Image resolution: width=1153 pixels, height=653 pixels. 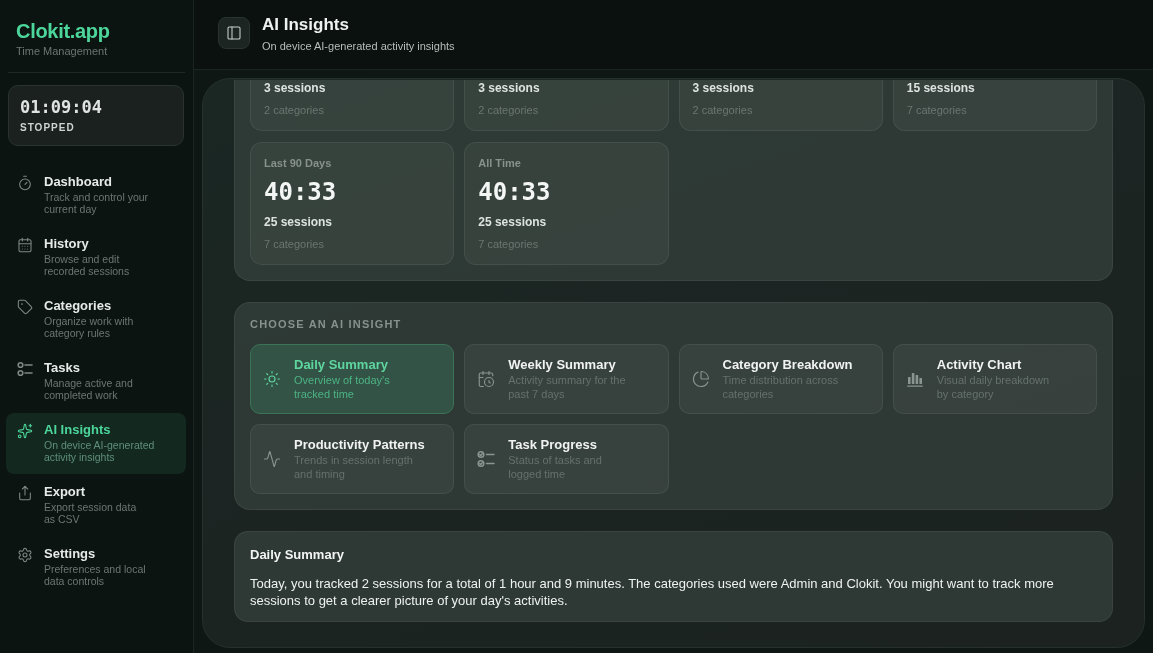 What do you see at coordinates (940, 88) in the screenshot?
I see `session-count: 15 sessions` at bounding box center [940, 88].